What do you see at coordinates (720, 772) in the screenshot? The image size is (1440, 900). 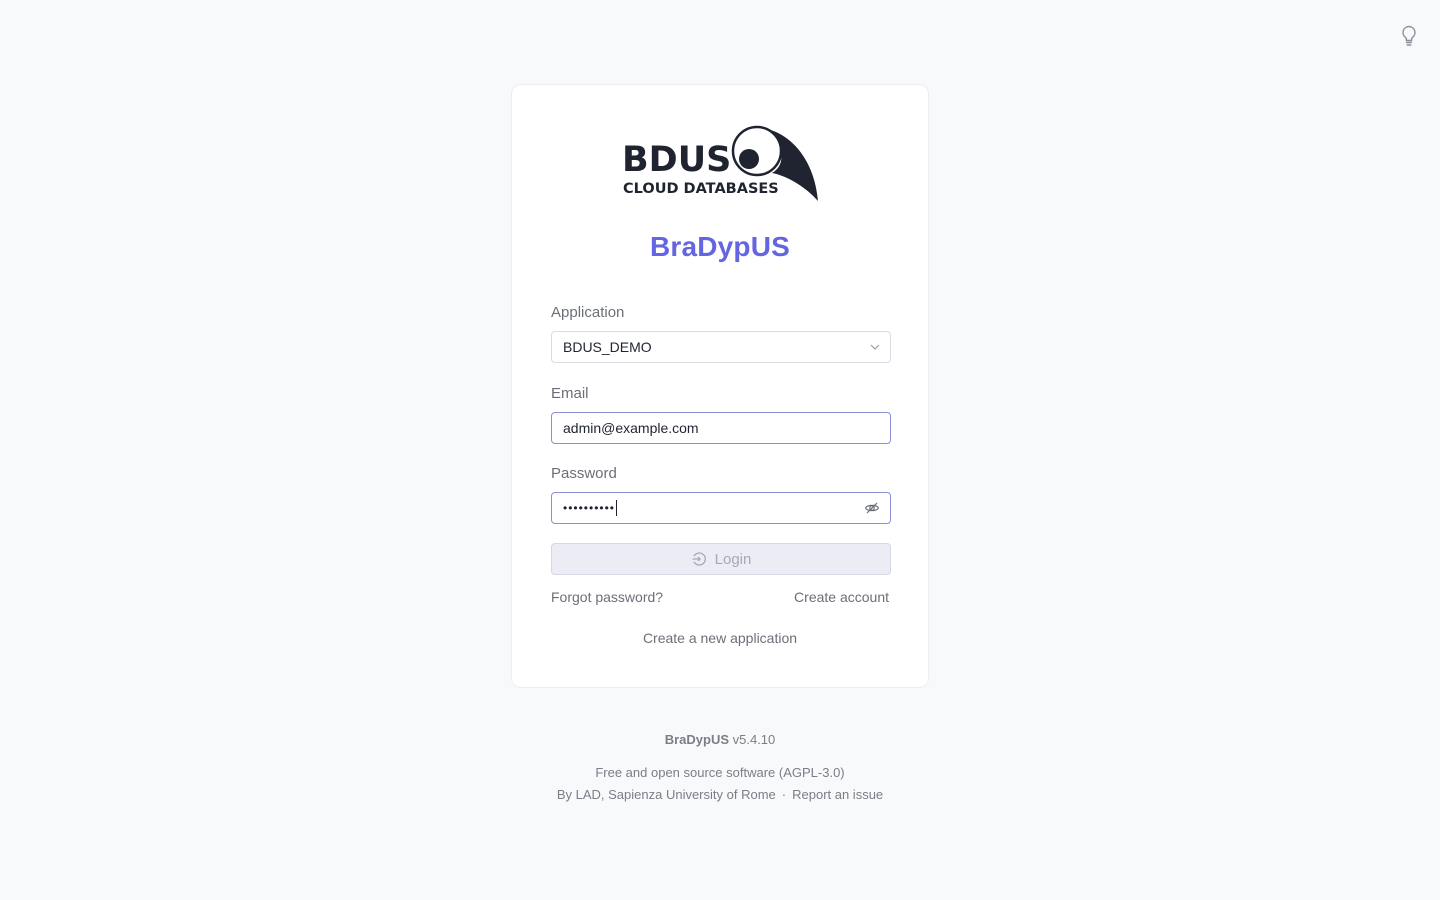 I see `license-text: Free and open source software (AGPL-3.0)` at bounding box center [720, 772].